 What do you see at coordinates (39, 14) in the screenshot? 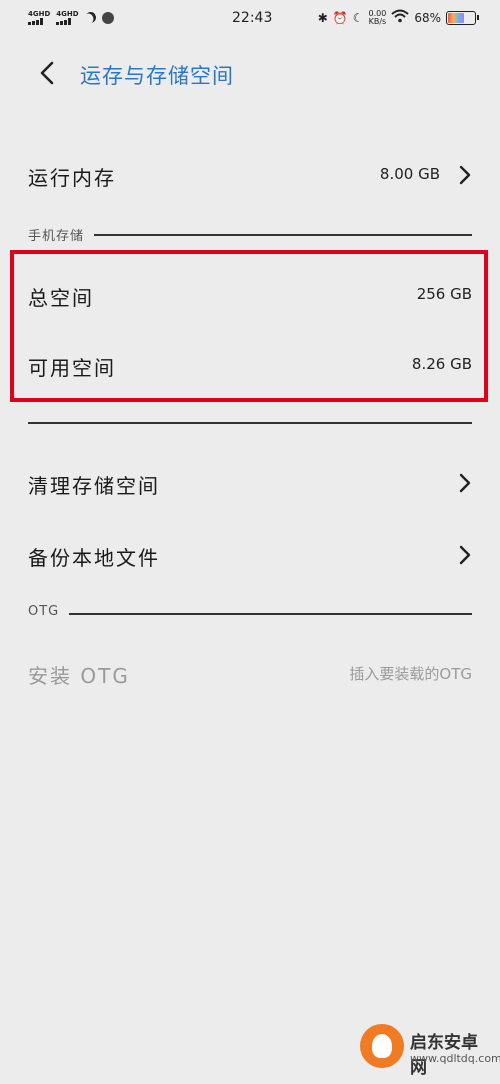
I see `sim1-label: 4GHD` at bounding box center [39, 14].